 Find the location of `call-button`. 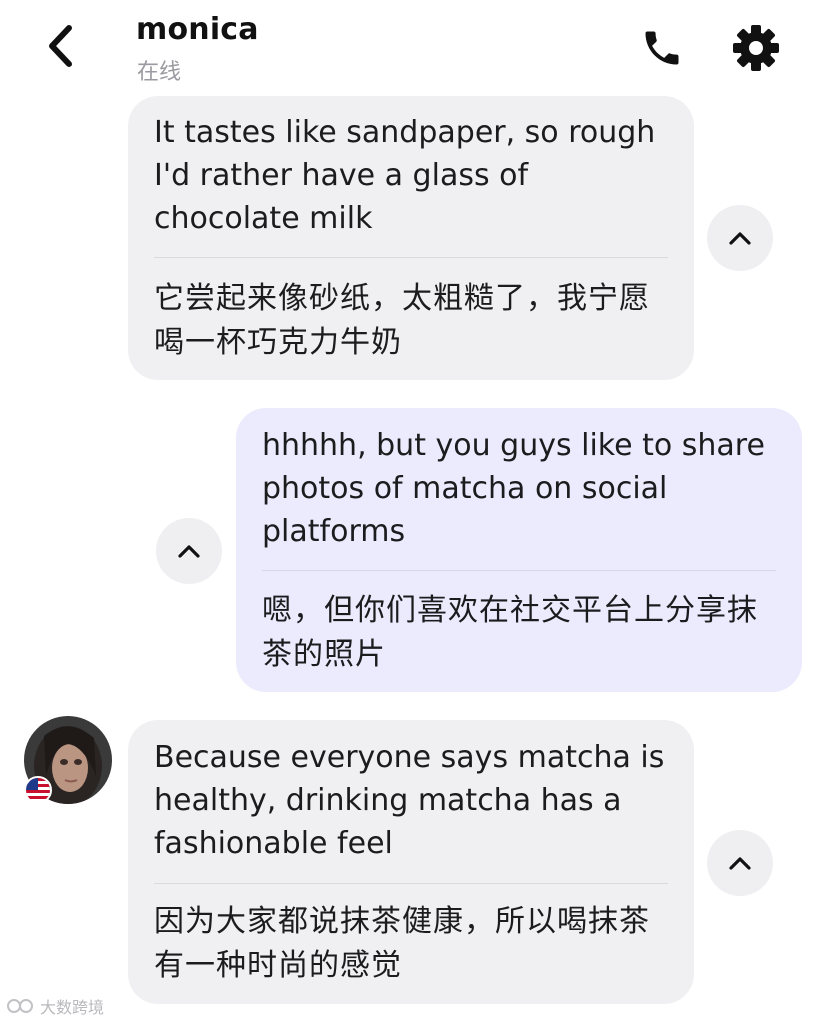

call-button is located at coordinates (662, 48).